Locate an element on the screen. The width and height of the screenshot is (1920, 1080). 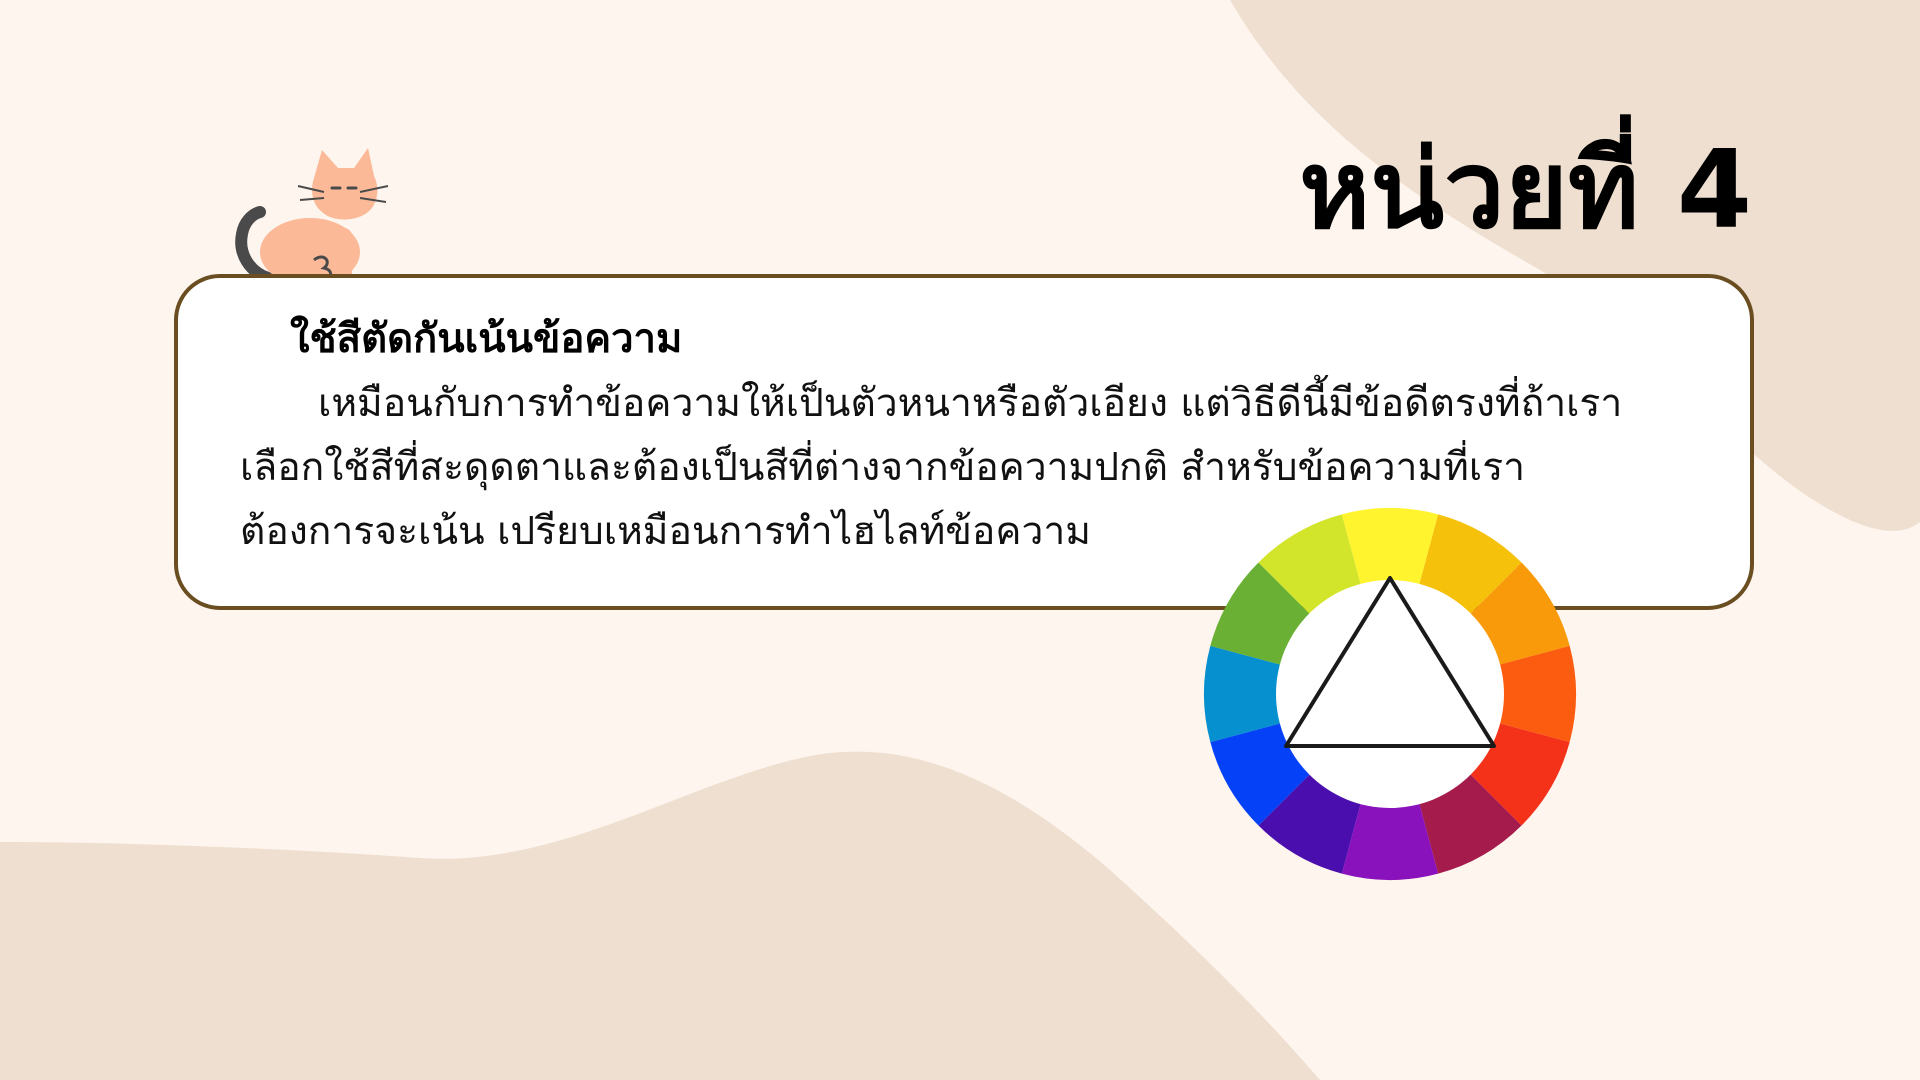
cat-icon is located at coordinates (312, 214).